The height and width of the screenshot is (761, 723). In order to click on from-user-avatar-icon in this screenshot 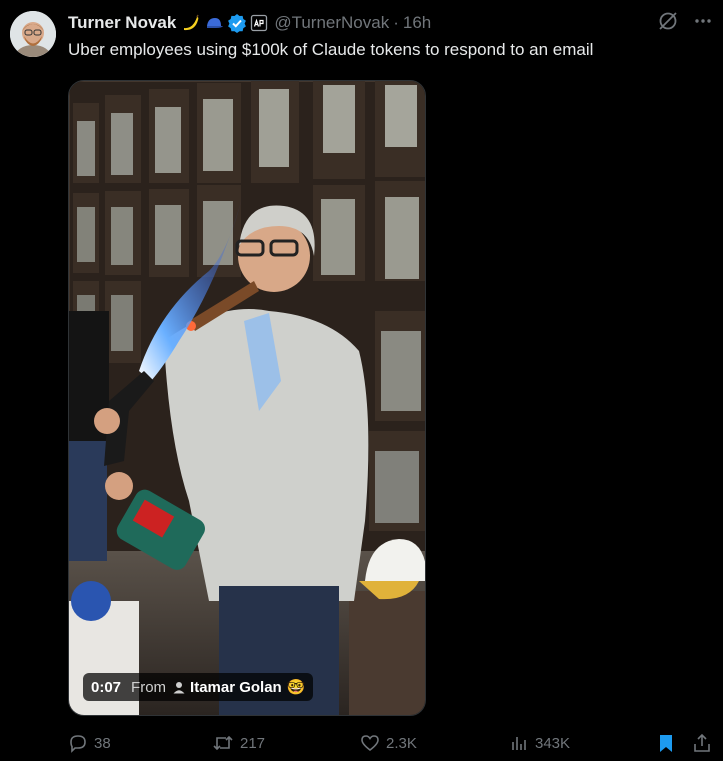, I will do `click(179, 688)`.